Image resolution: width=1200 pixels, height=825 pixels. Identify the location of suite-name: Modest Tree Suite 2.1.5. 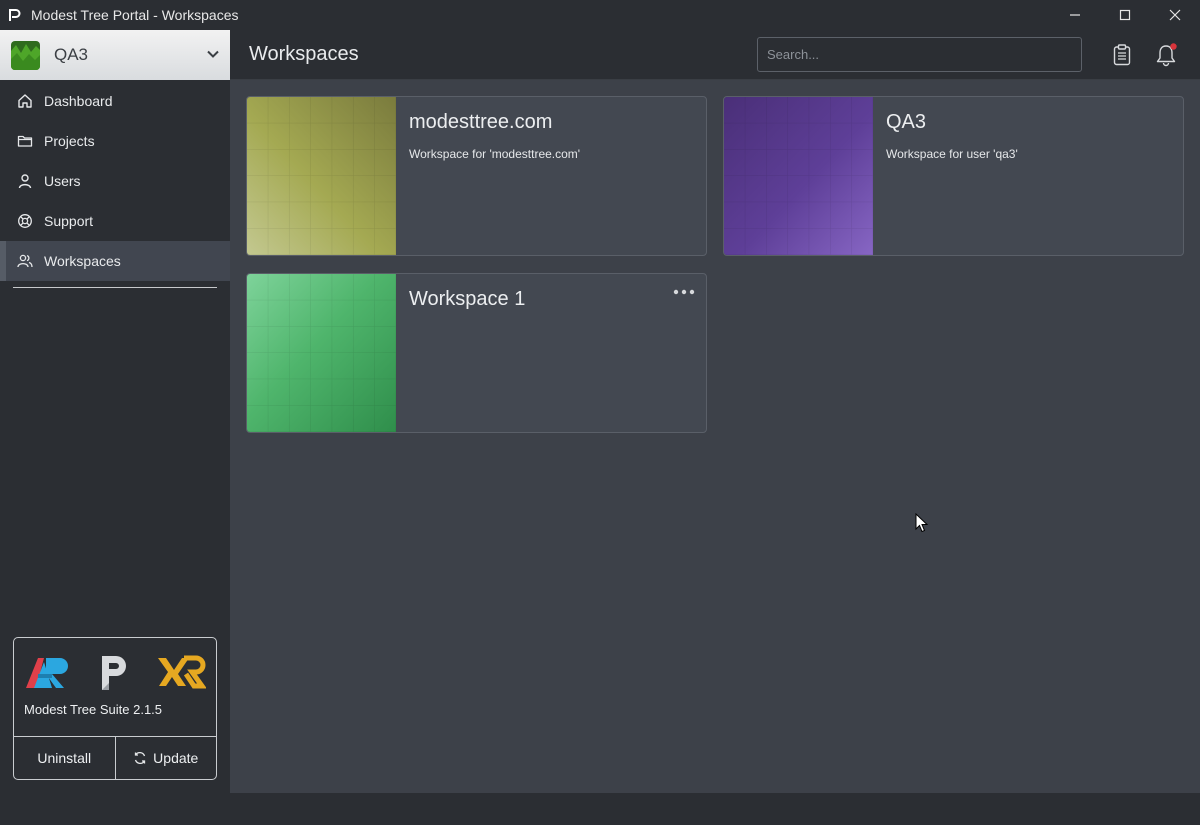
(93, 709).